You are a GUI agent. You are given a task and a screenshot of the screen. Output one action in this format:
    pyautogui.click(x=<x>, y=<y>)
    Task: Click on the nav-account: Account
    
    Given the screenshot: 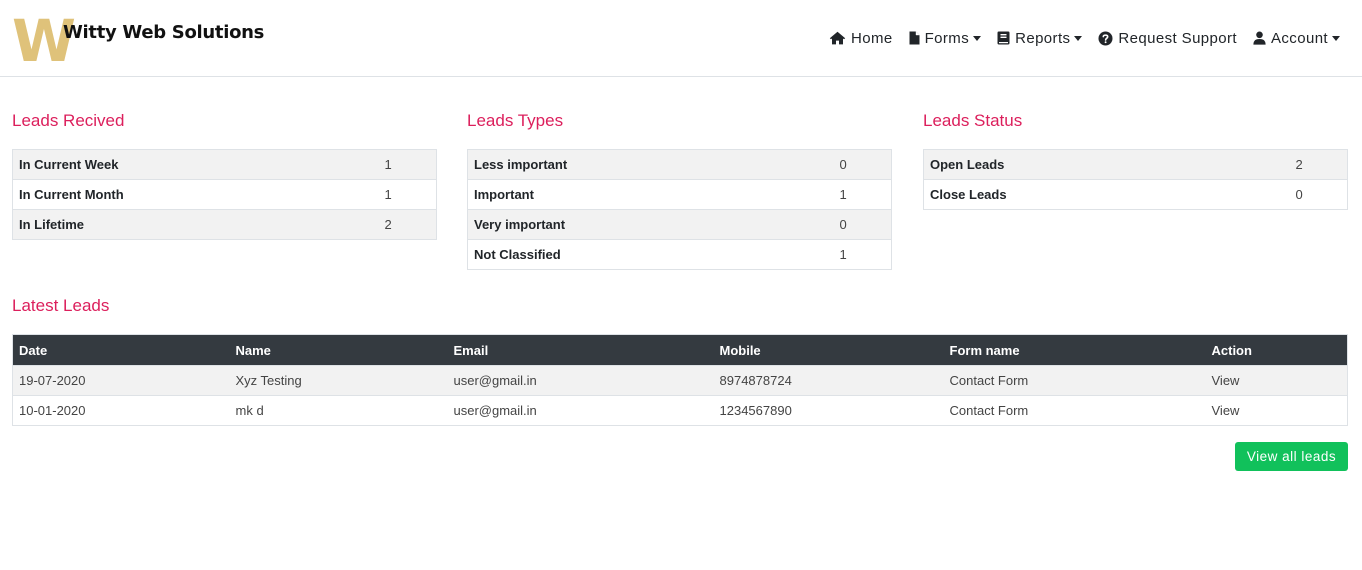 What is the action you would take?
    pyautogui.click(x=1296, y=38)
    